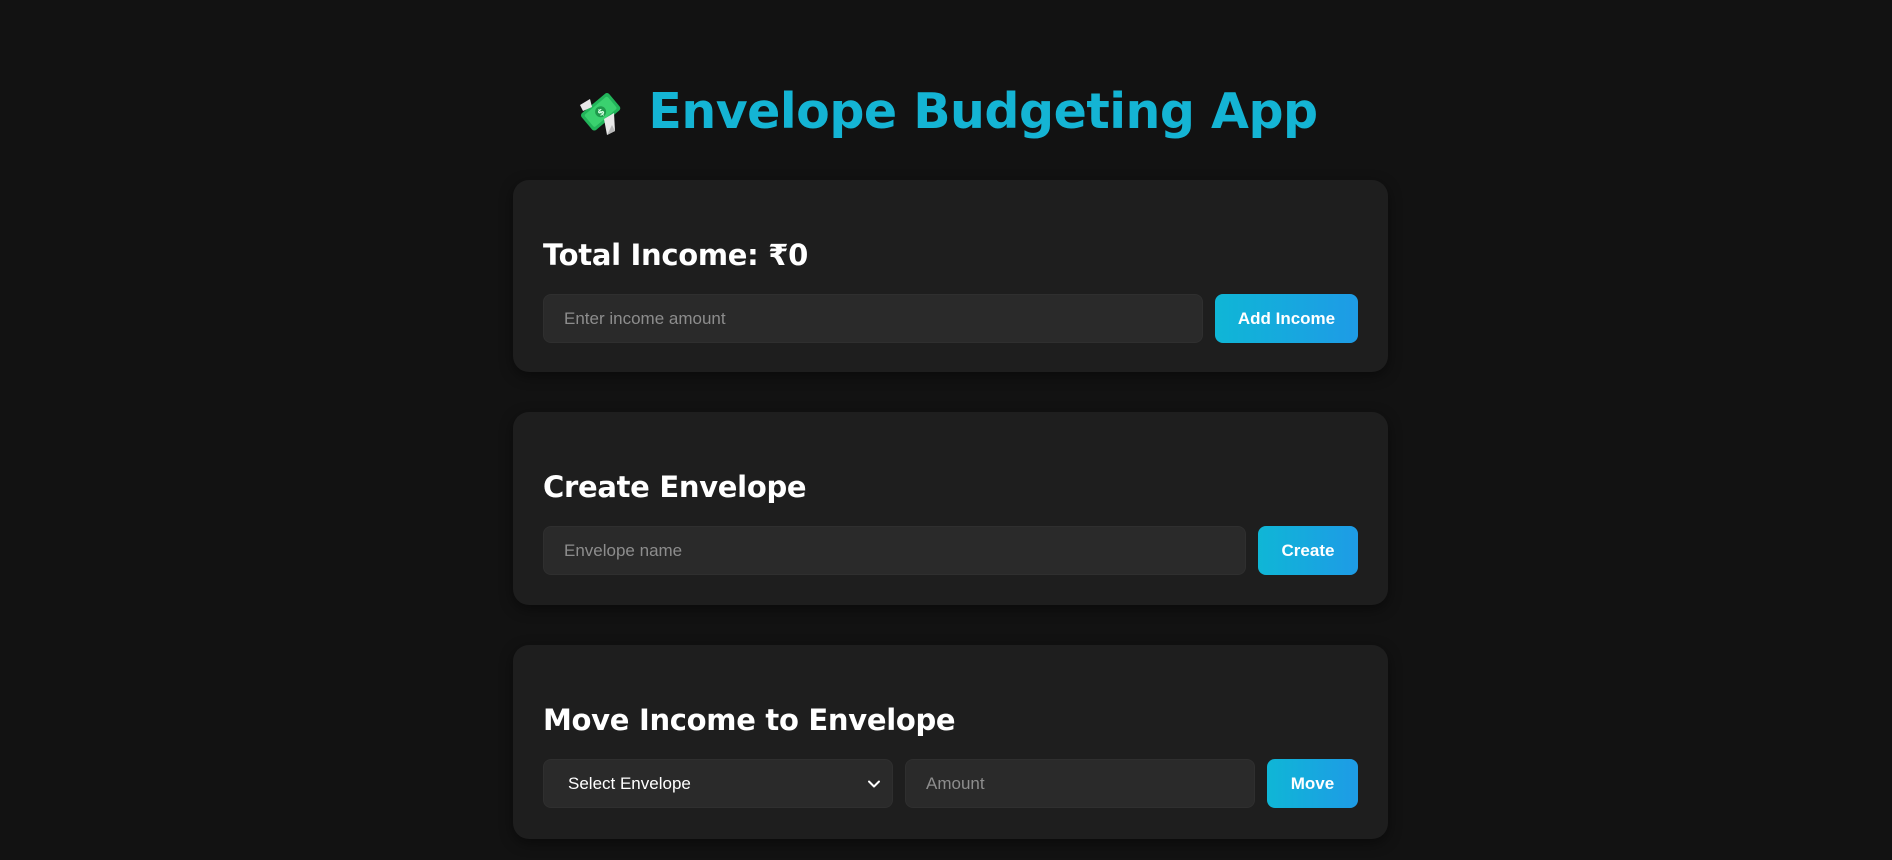 This screenshot has height=860, width=1892. What do you see at coordinates (894, 550) in the screenshot?
I see `envelope-name-input` at bounding box center [894, 550].